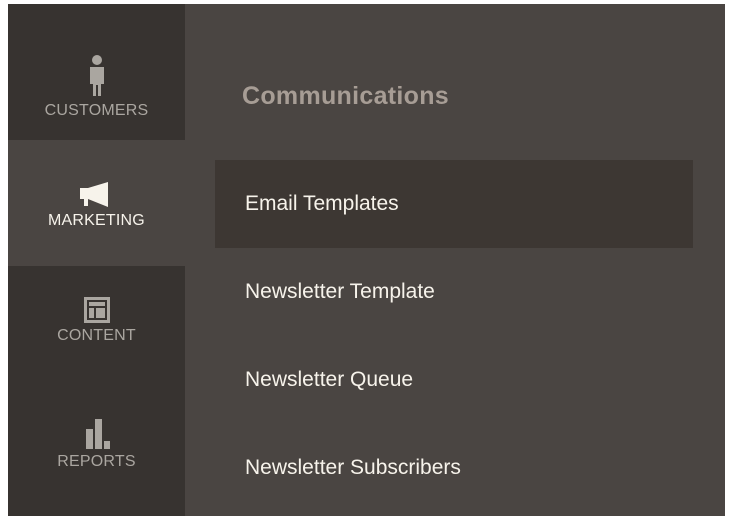  Describe the element at coordinates (345, 96) in the screenshot. I see `submenu-section-title: Communications` at that location.